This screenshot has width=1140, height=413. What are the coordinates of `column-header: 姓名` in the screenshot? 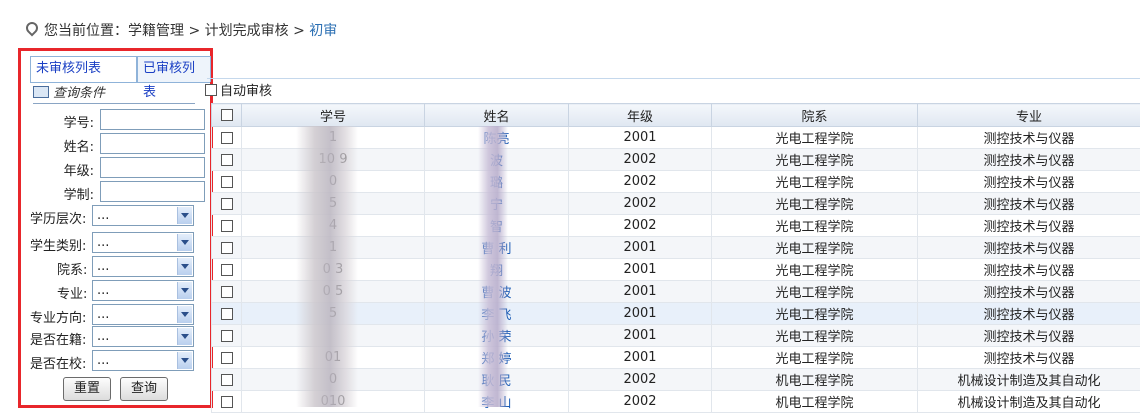 It's located at (497, 115).